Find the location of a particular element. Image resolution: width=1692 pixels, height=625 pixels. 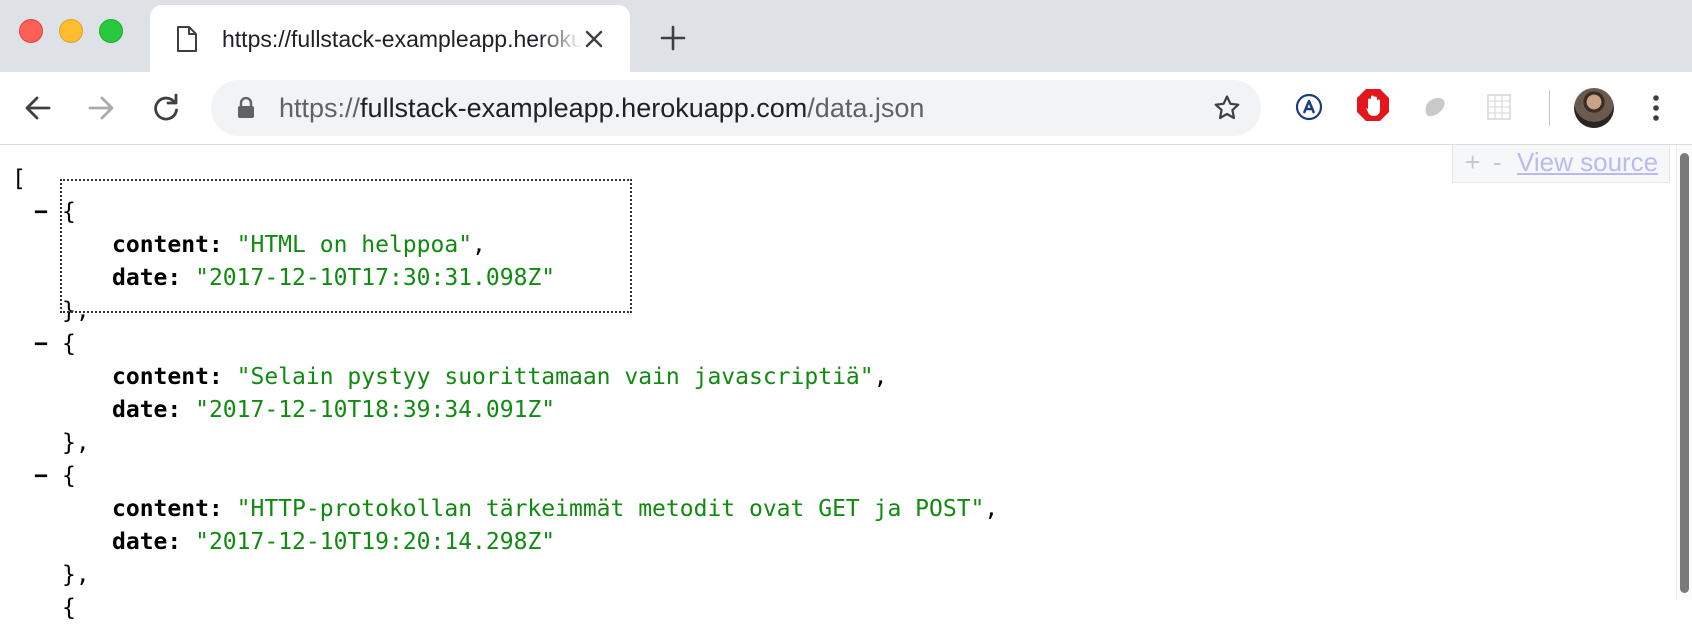

translate-extension-icon is located at coordinates (1309, 109).